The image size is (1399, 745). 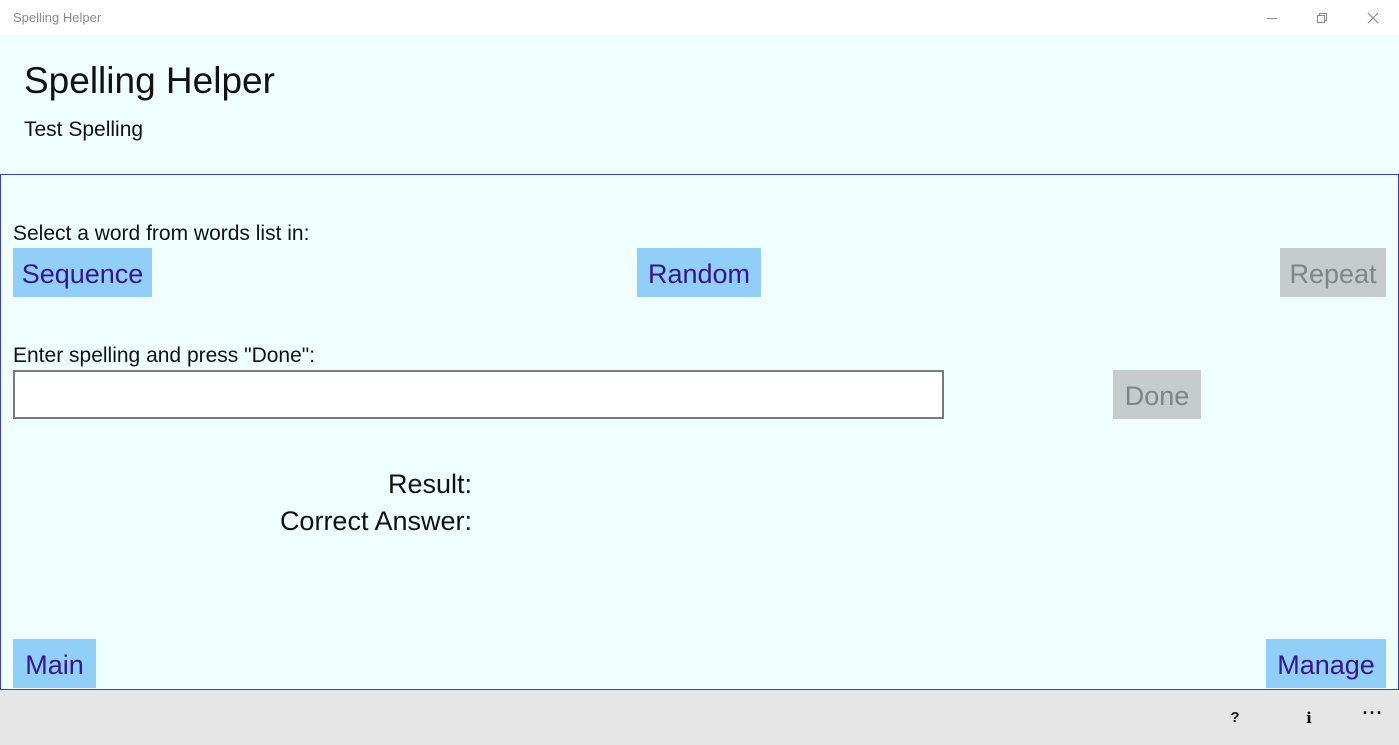 What do you see at coordinates (699, 272) in the screenshot?
I see `random-button: Random` at bounding box center [699, 272].